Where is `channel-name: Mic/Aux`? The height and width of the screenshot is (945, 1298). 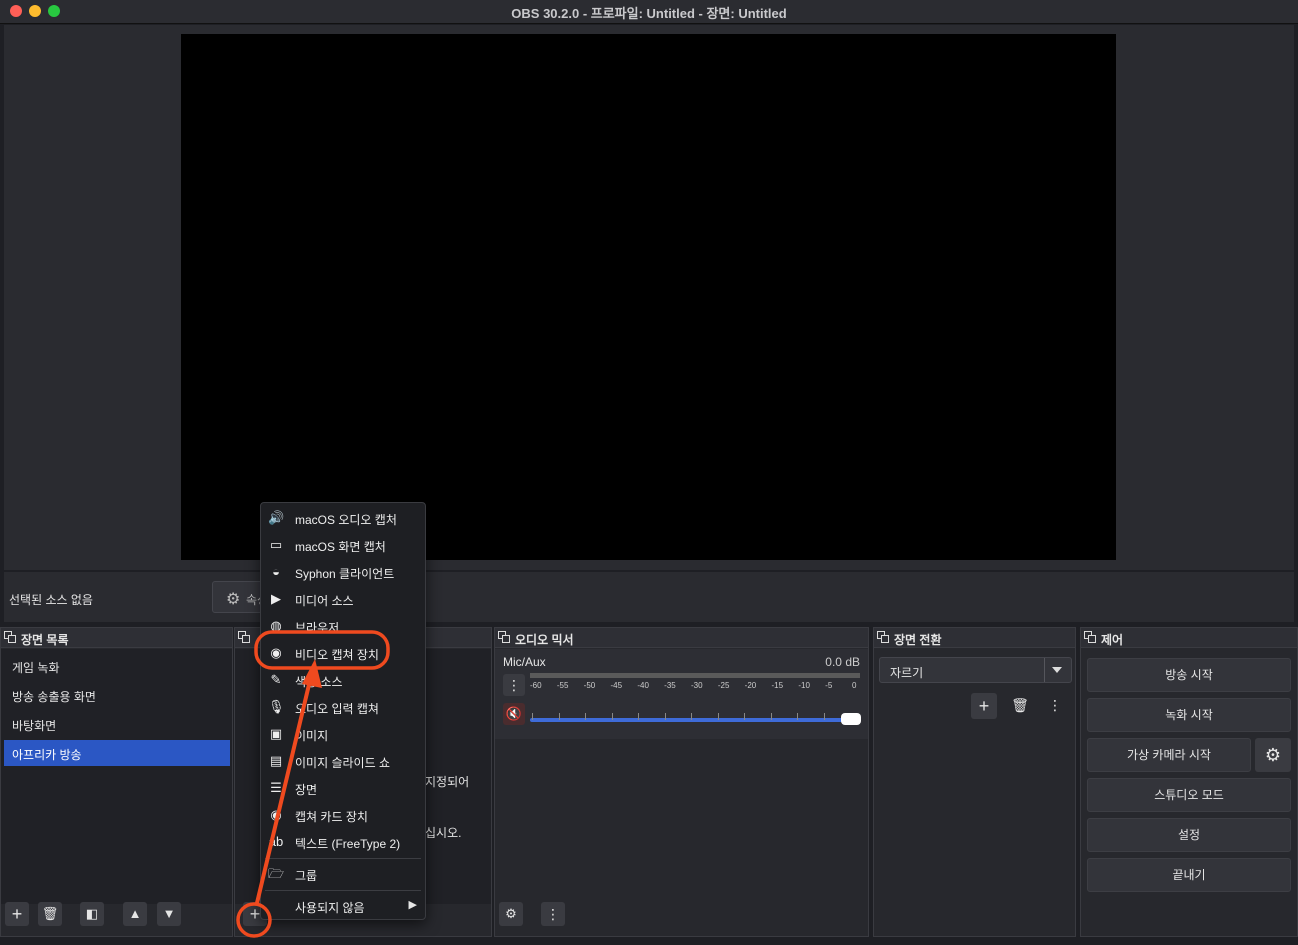
channel-name: Mic/Aux is located at coordinates (524, 662).